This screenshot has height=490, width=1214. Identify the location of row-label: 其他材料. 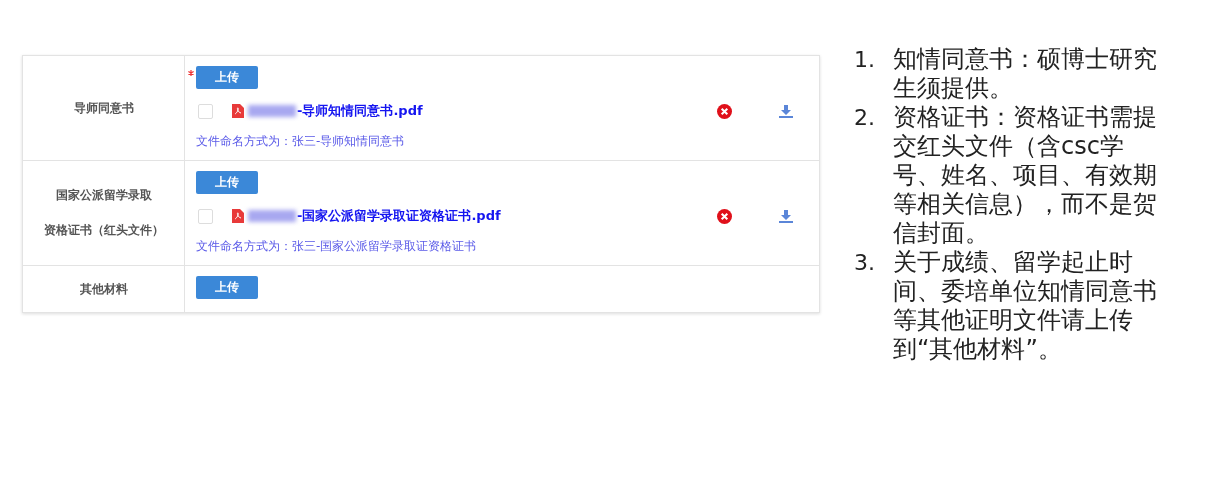
(103, 289).